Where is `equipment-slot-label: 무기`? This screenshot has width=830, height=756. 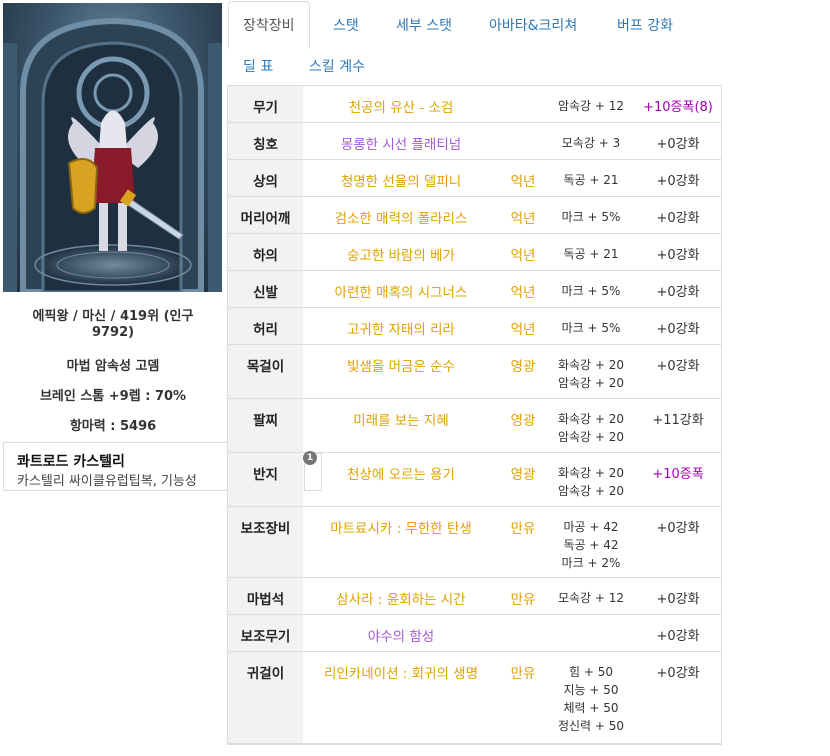 equipment-slot-label: 무기 is located at coordinates (265, 104).